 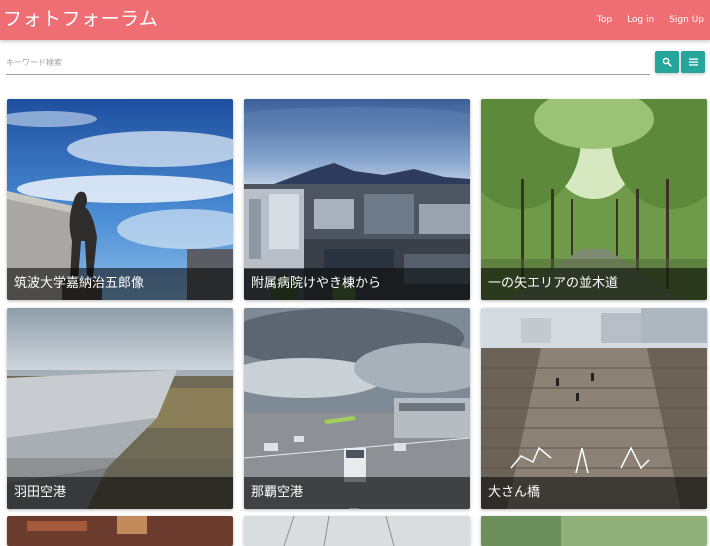 I want to click on search-button, so click(x=667, y=62).